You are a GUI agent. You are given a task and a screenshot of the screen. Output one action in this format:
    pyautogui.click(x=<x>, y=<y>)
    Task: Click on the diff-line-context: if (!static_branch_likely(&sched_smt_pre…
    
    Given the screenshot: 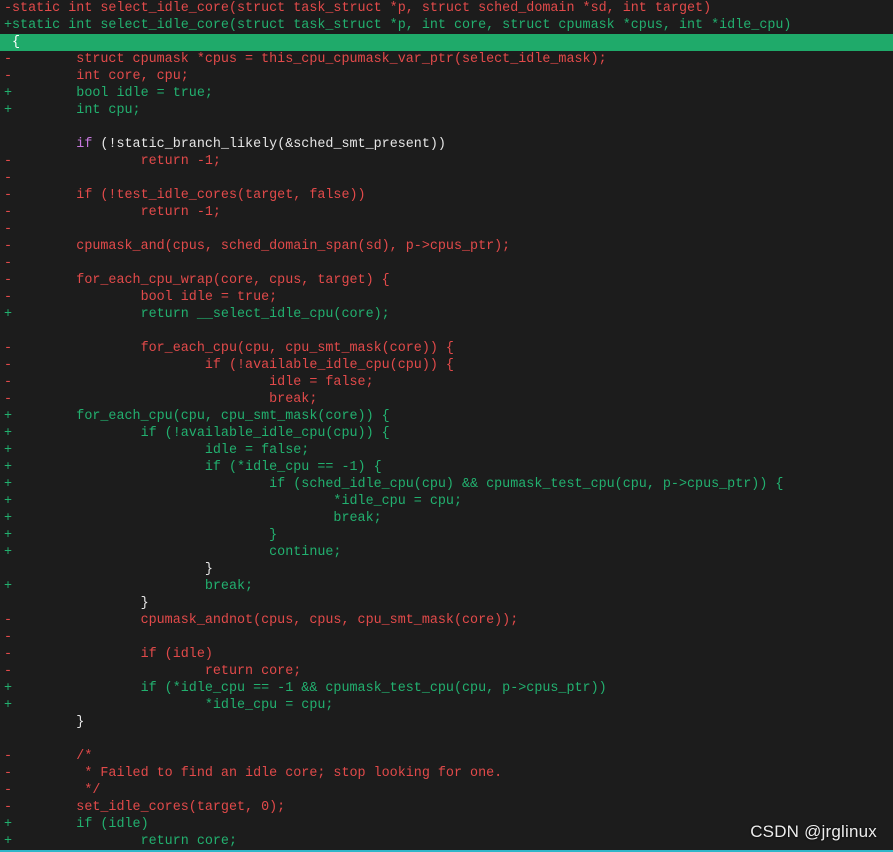 What is the action you would take?
    pyautogui.click(x=446, y=144)
    